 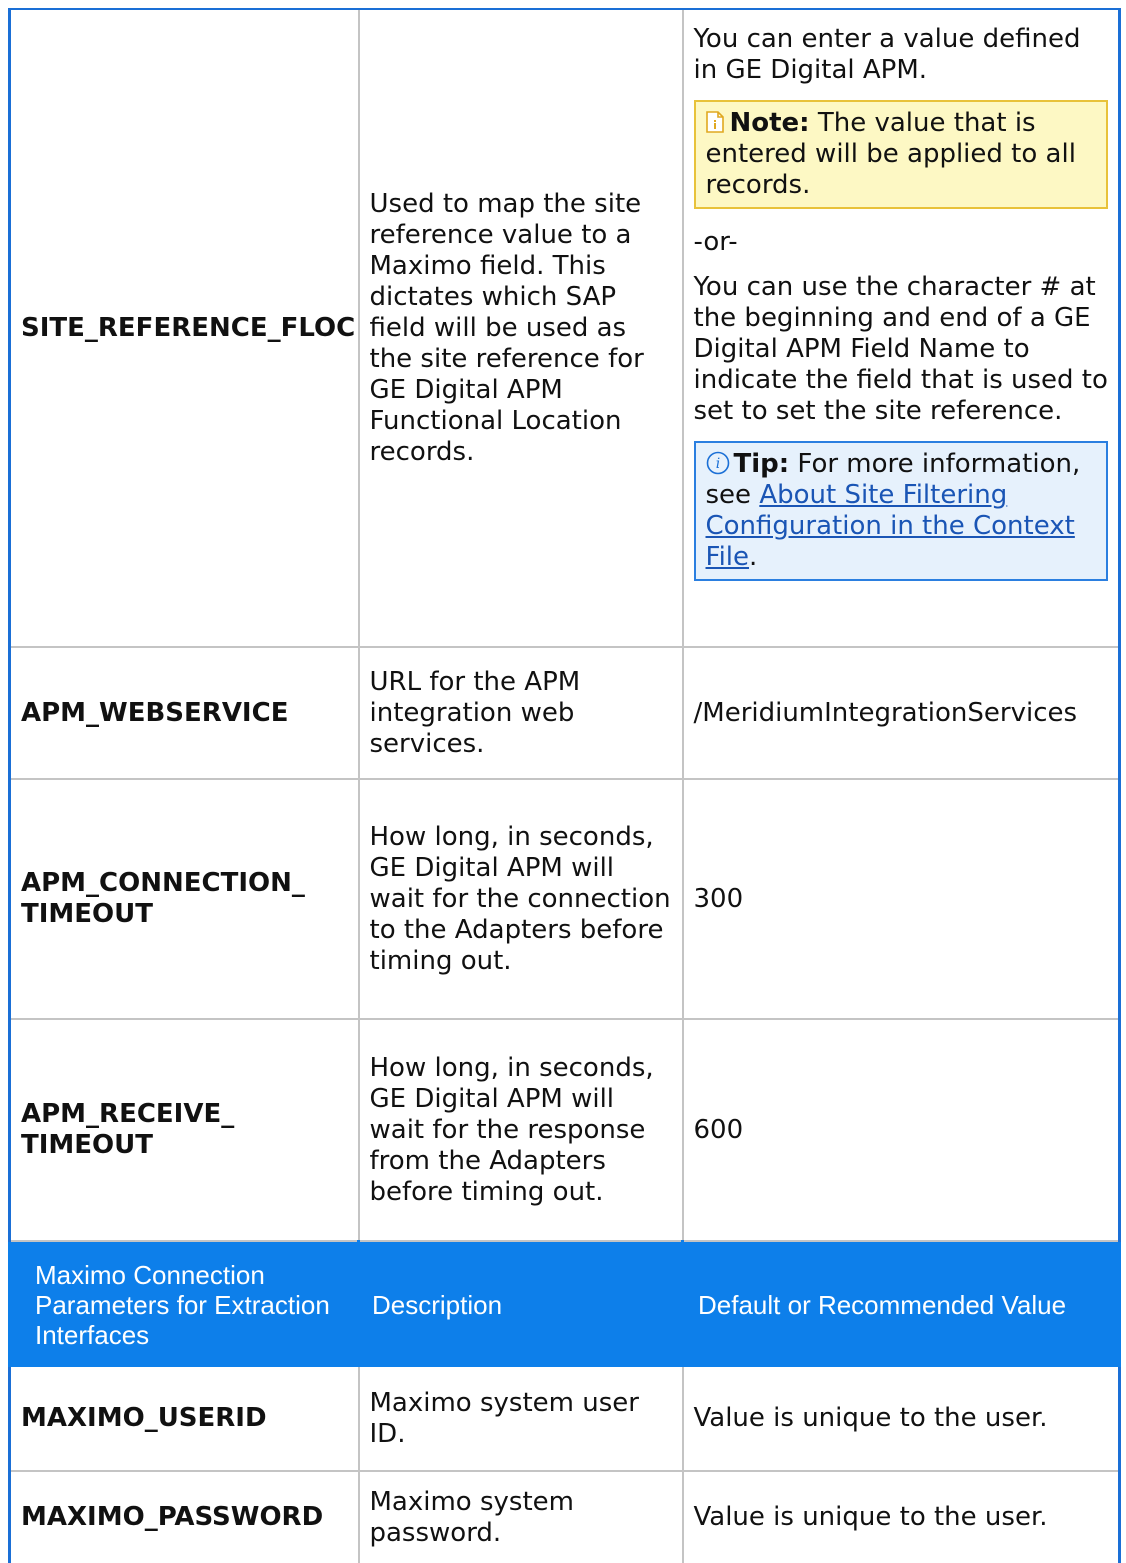 I want to click on value-text: 300, so click(x=718, y=898).